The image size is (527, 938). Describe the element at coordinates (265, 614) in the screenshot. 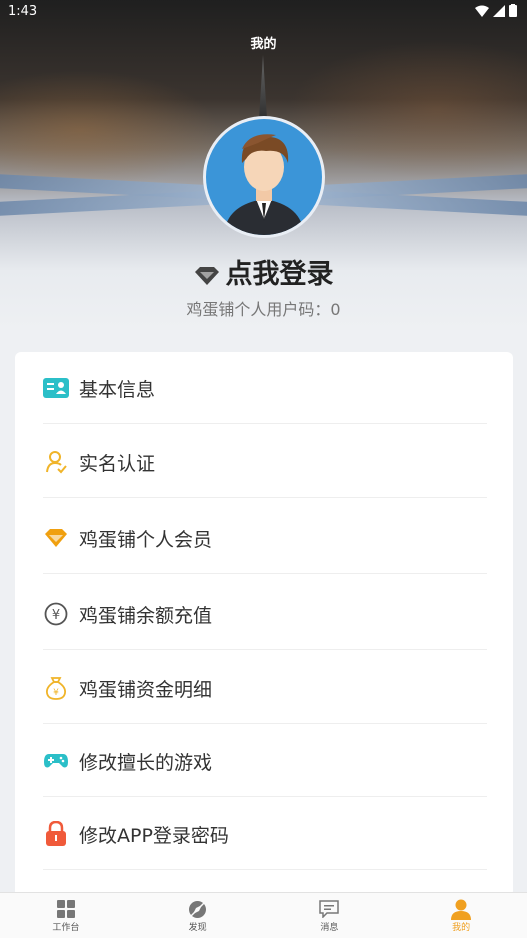

I see `menu-item-recharge: ¥ 鸡蛋铺余额充值` at that location.